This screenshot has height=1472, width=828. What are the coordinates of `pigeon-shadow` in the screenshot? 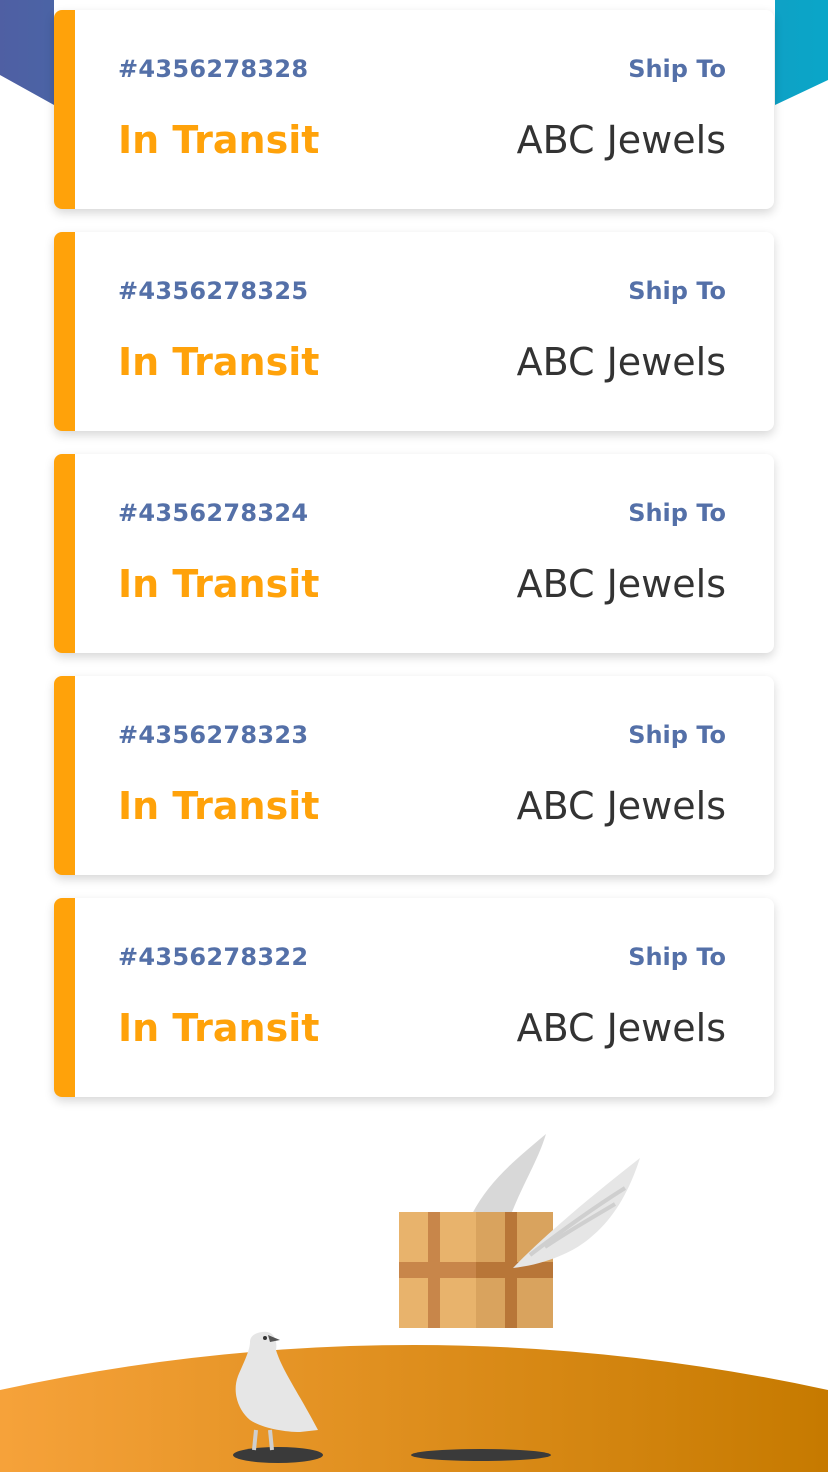 It's located at (278, 1455).